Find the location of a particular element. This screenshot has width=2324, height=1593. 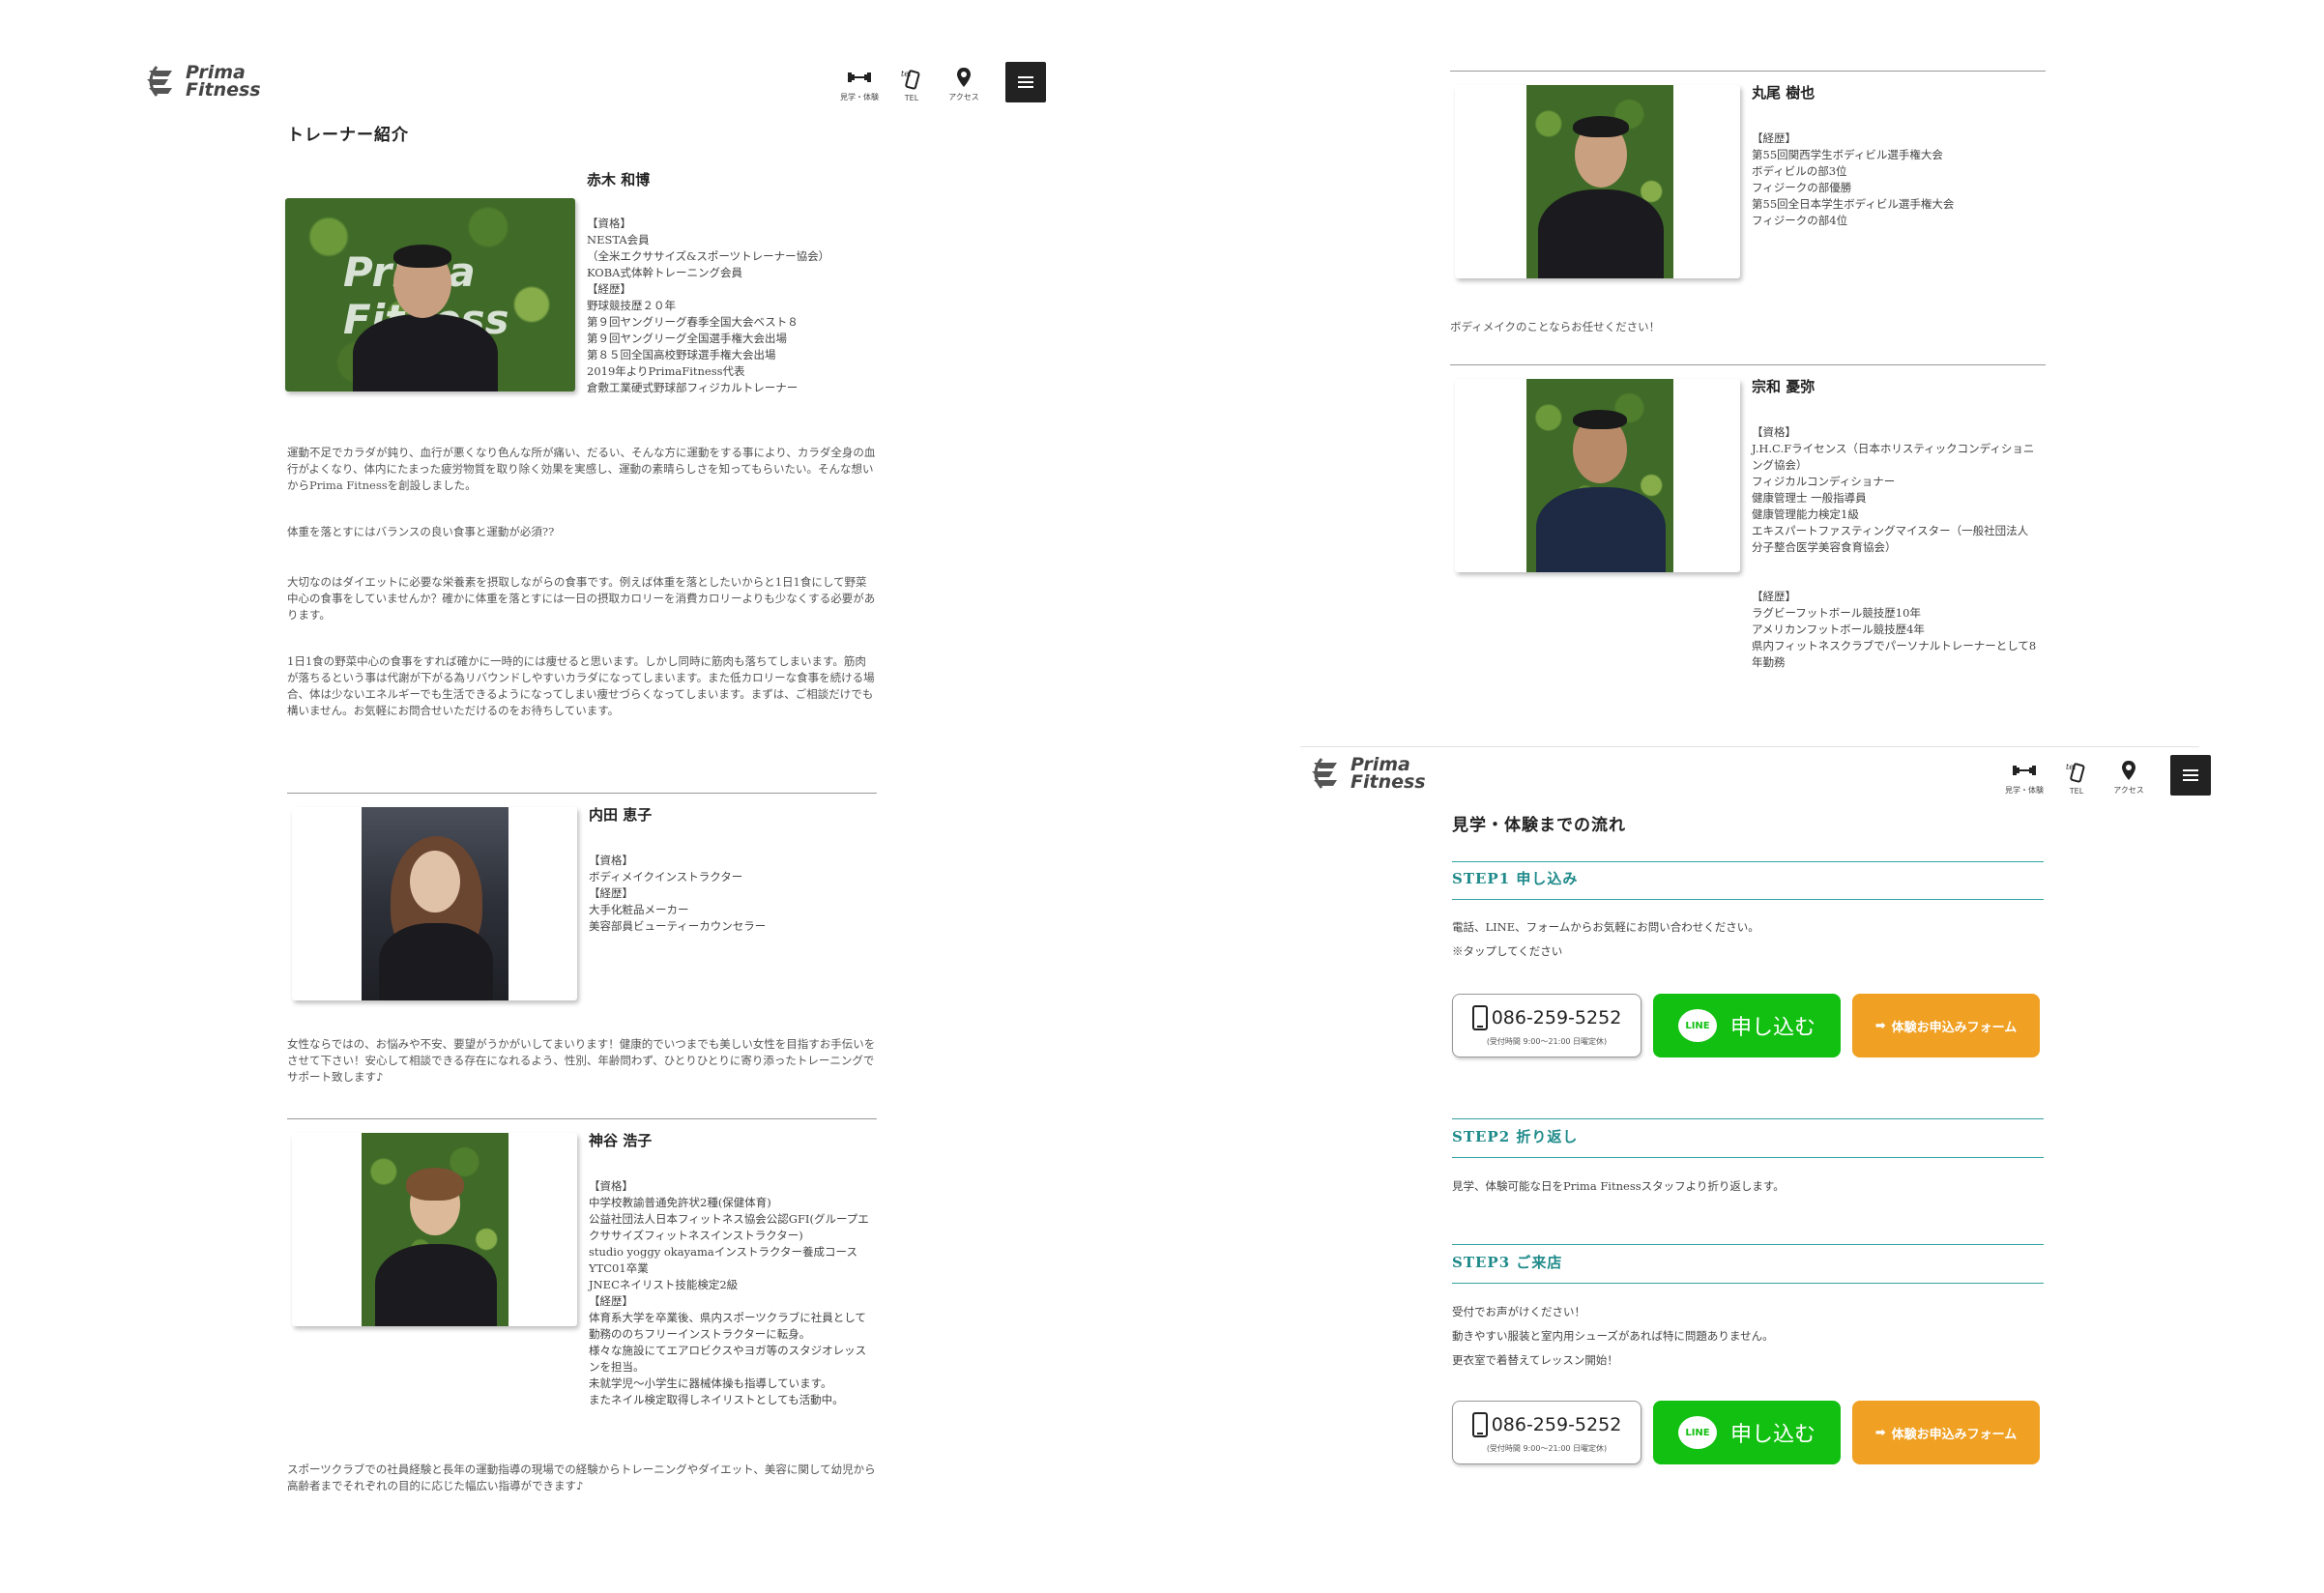

trainer-paragraph: 体重を落とすにはバランスの良い食事と運動が必須?? is located at coordinates (421, 531).